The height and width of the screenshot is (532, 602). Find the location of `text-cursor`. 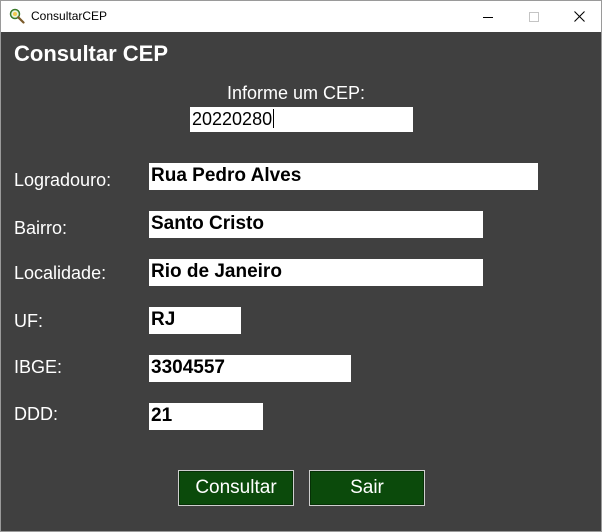

text-cursor is located at coordinates (274, 118).